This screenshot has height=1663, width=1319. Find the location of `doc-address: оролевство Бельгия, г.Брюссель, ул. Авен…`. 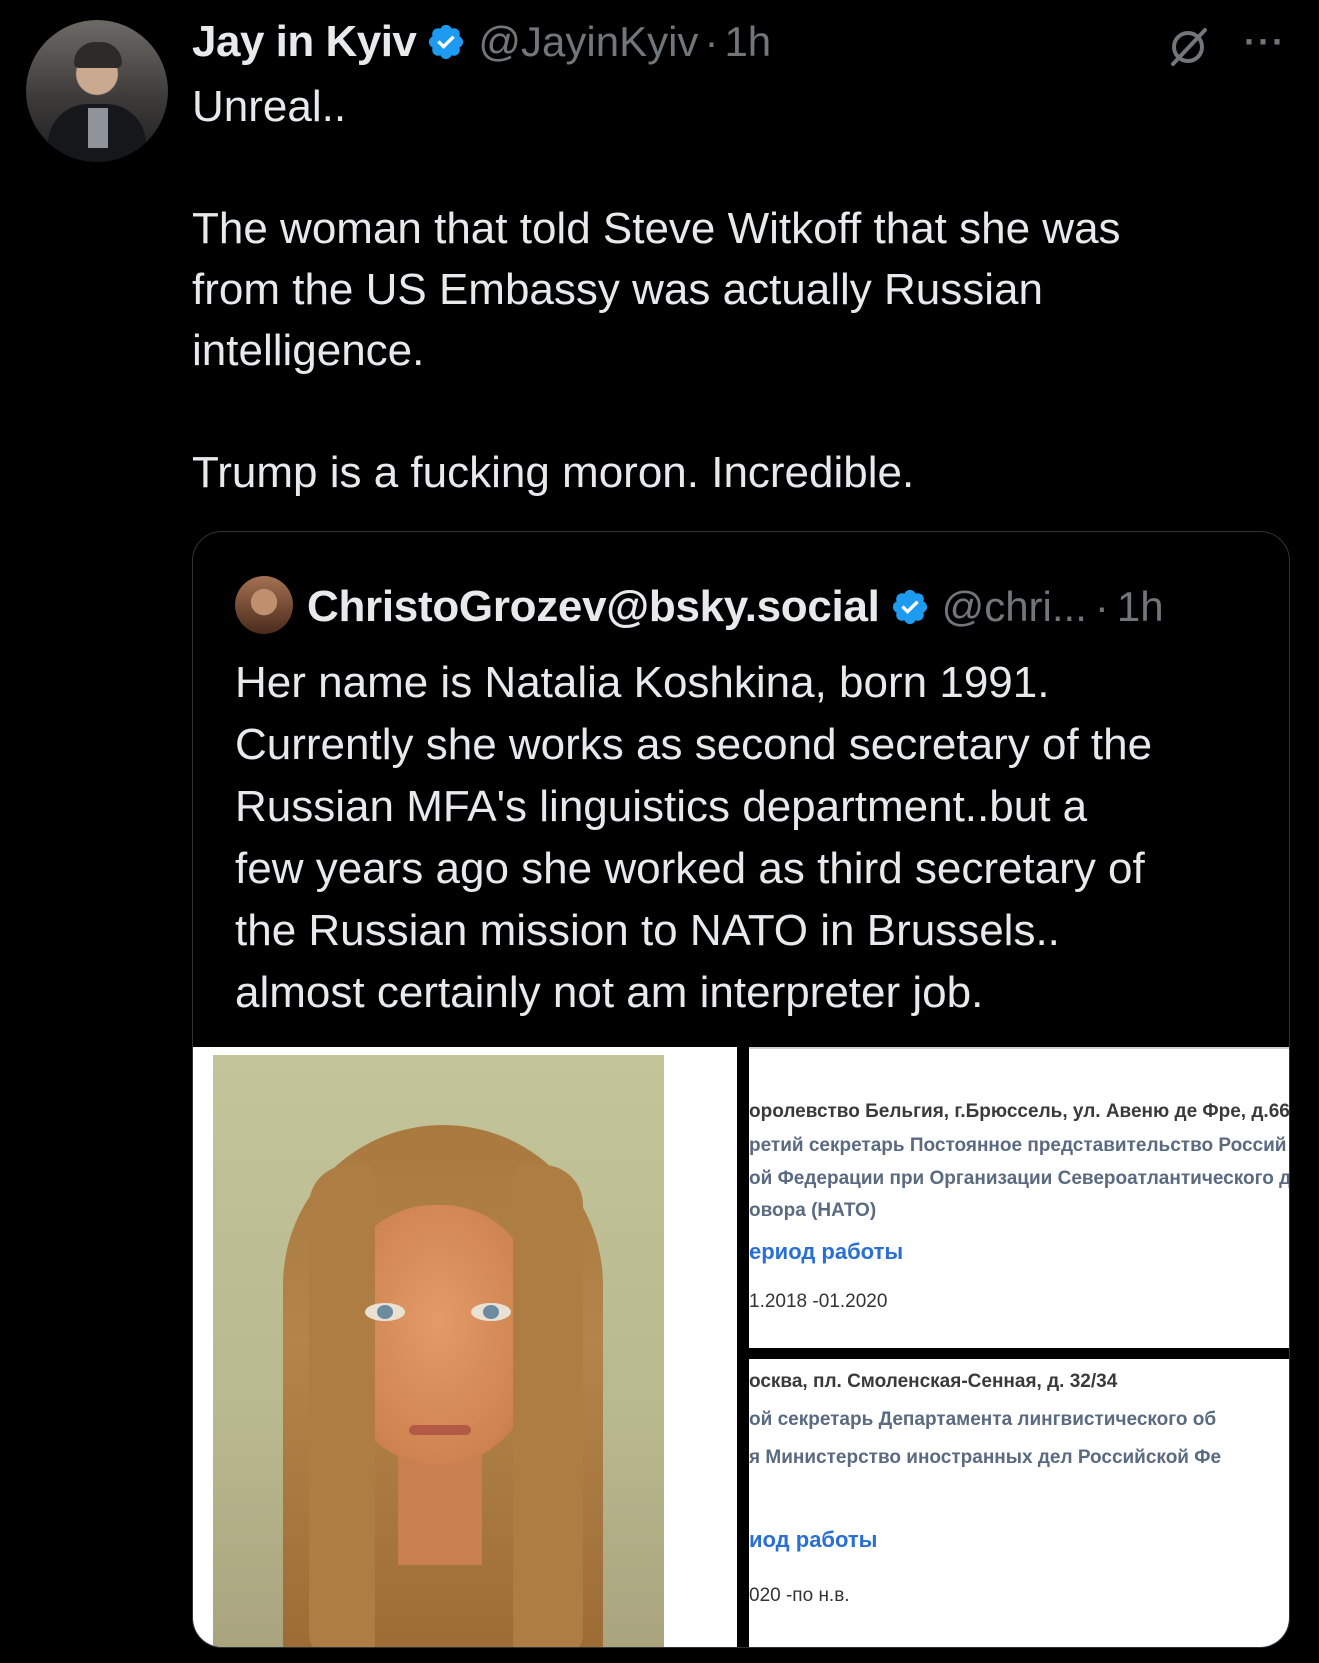

doc-address: оролевство Бельгия, г.Брюссель, ул. Авен… is located at coordinates (1019, 1111).